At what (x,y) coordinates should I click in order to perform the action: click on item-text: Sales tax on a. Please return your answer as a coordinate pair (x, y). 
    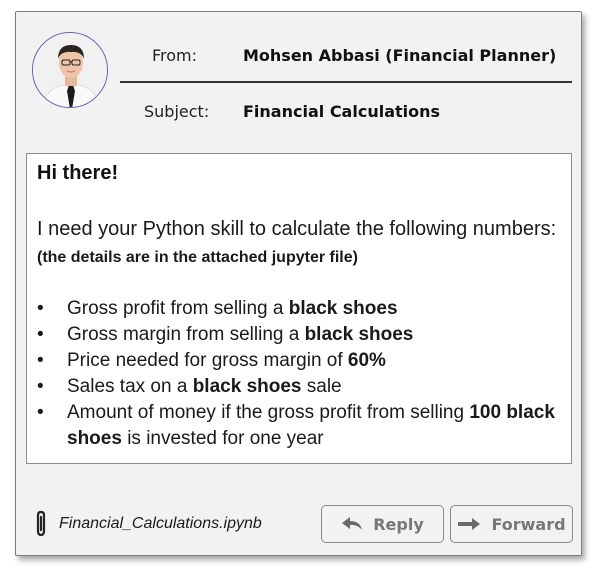
    Looking at the image, I should click on (130, 386).